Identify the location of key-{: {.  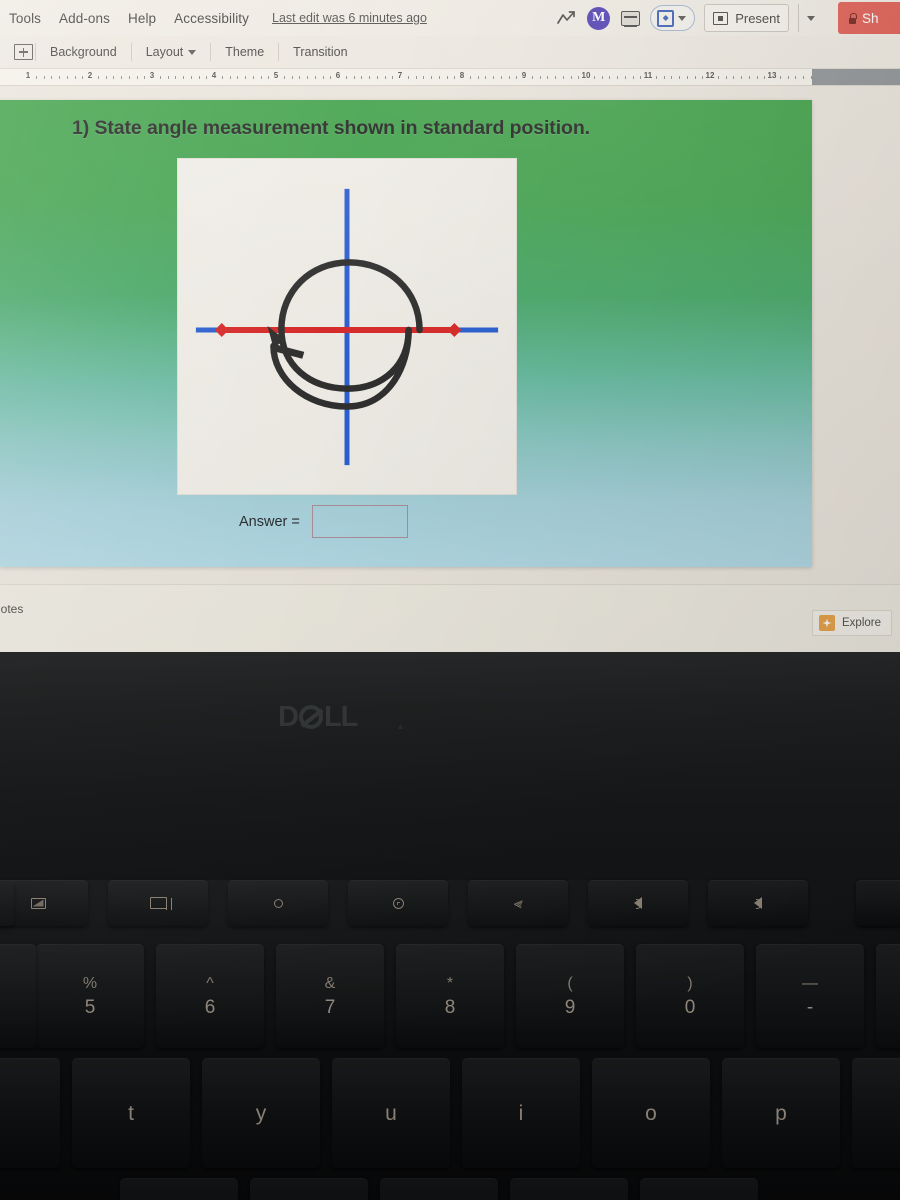
(876, 1113).